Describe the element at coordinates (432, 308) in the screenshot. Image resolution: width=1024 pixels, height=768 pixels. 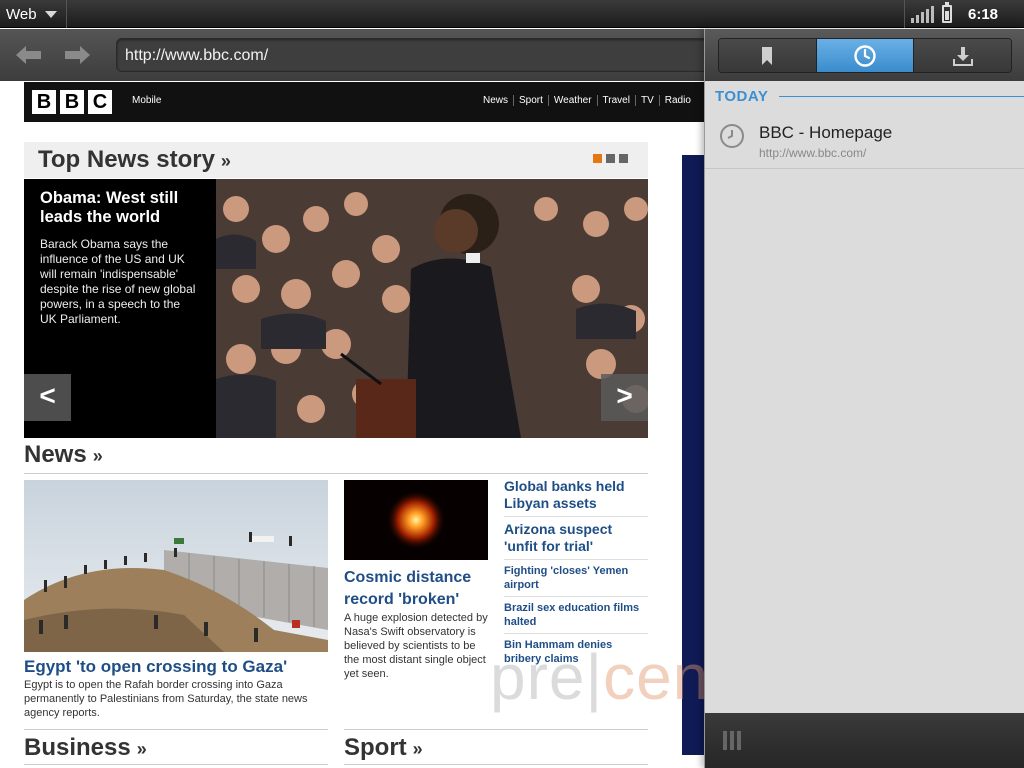
I see `top-story-photo` at that location.